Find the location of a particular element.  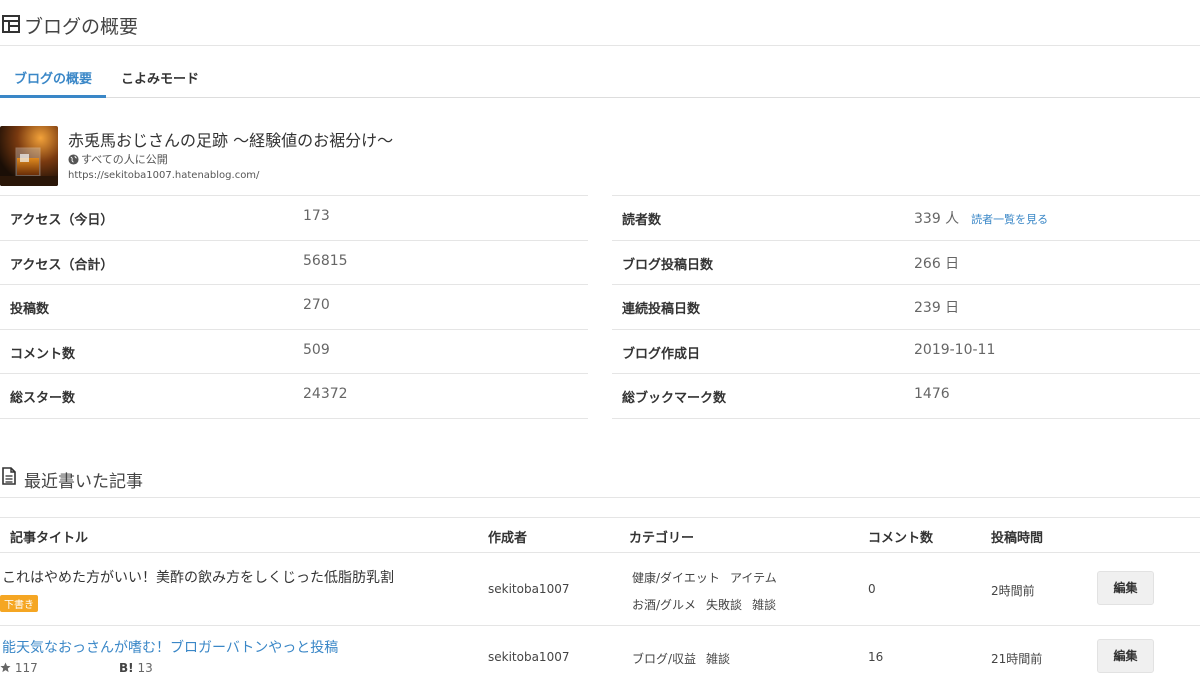

stat-access-today: アクセス（今日） 173 is located at coordinates (294, 218).